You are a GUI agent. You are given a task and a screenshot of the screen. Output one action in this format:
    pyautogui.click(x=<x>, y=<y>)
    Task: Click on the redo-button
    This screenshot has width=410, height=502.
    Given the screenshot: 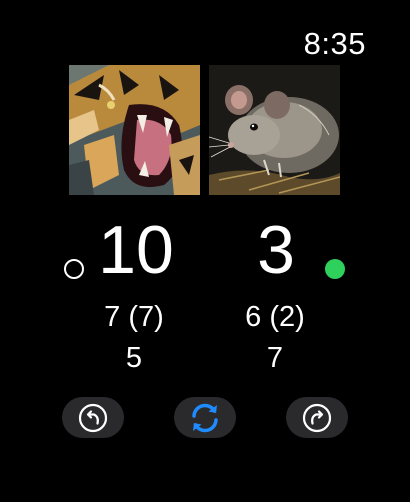 What is the action you would take?
    pyautogui.click(x=317, y=417)
    